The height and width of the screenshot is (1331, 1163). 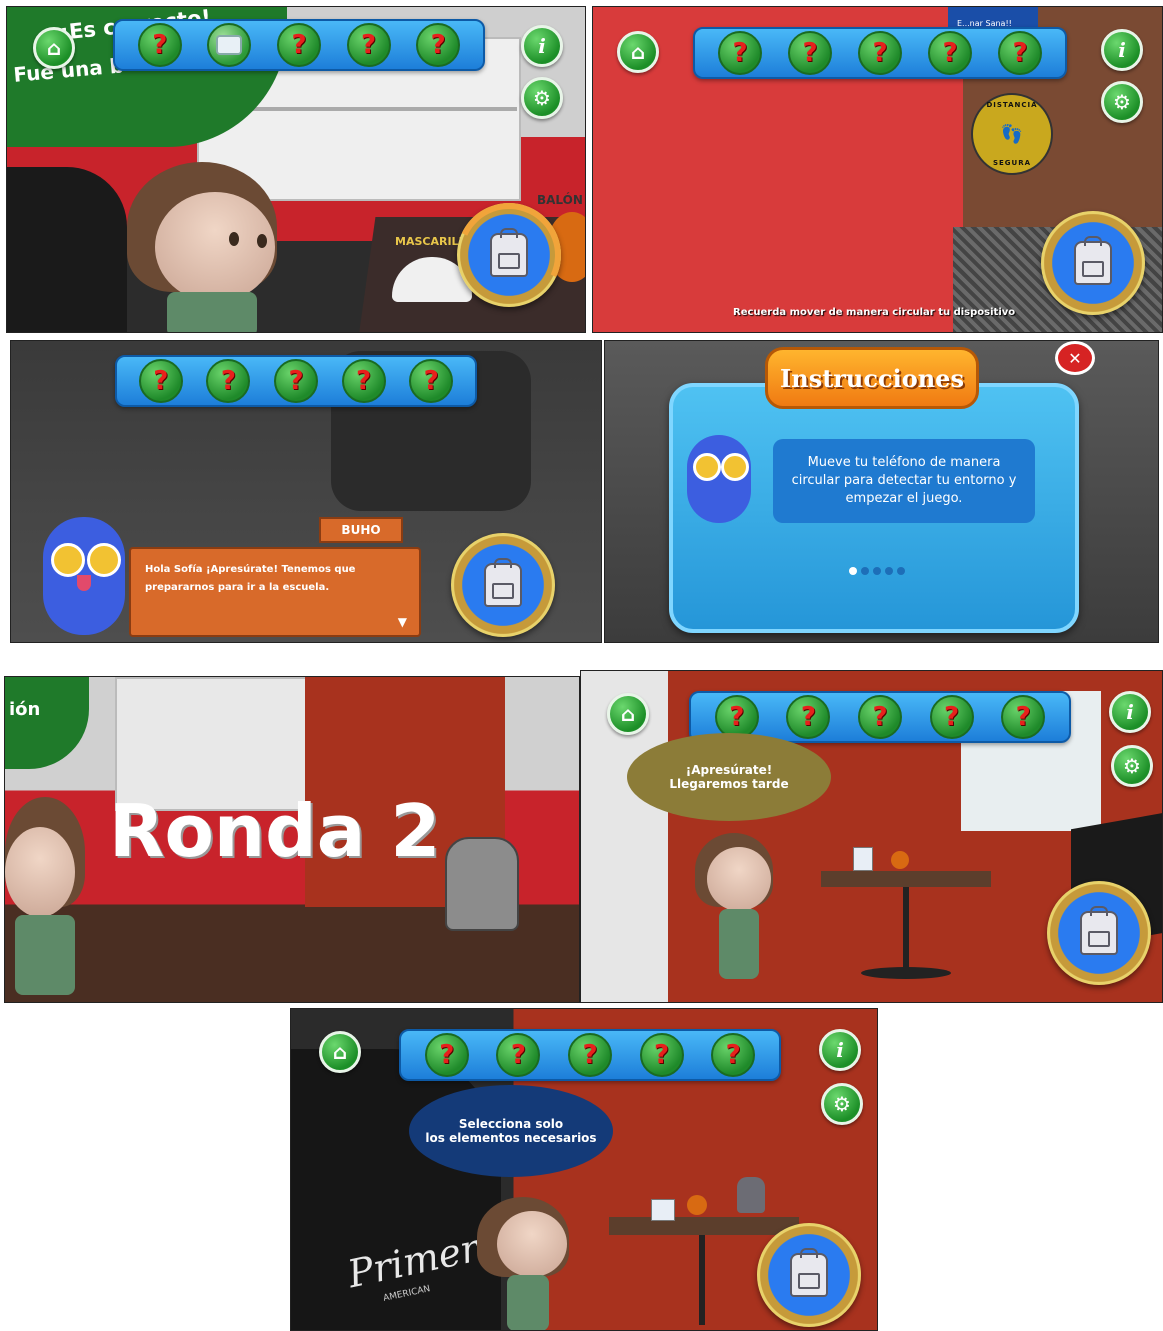 I want to click on speaker-name: BUHO, so click(x=361, y=530).